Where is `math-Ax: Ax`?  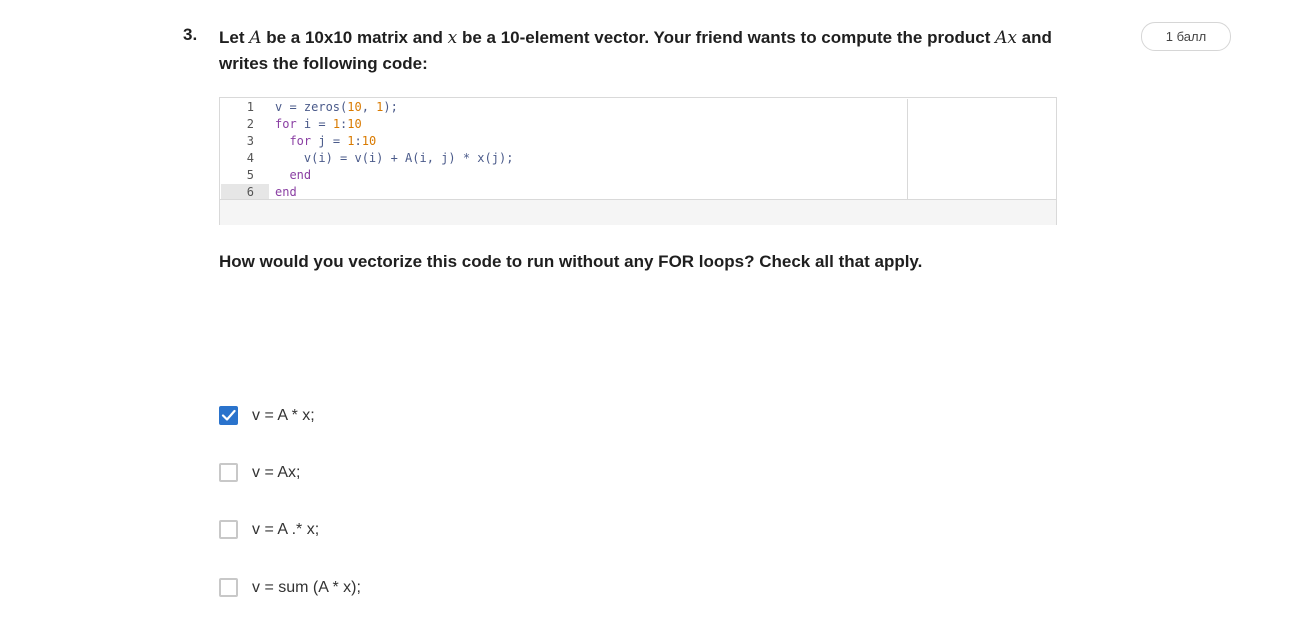
math-Ax: Ax is located at coordinates (1006, 38).